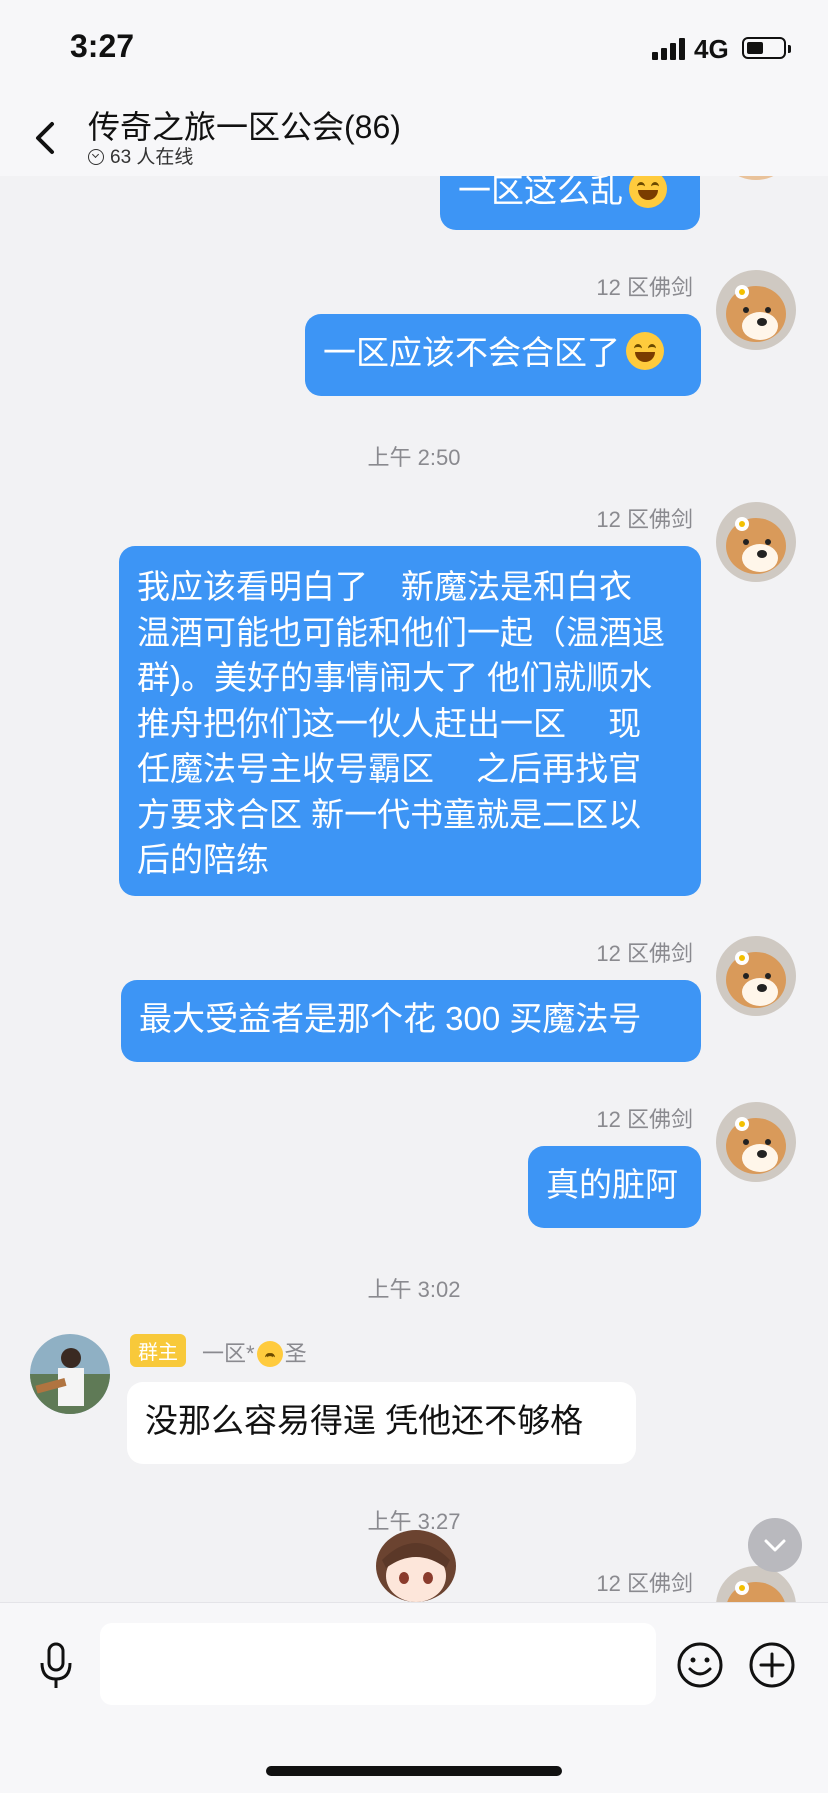 The width and height of the screenshot is (828, 1793). Describe the element at coordinates (711, 49) in the screenshot. I see `network-type: 4G` at that location.